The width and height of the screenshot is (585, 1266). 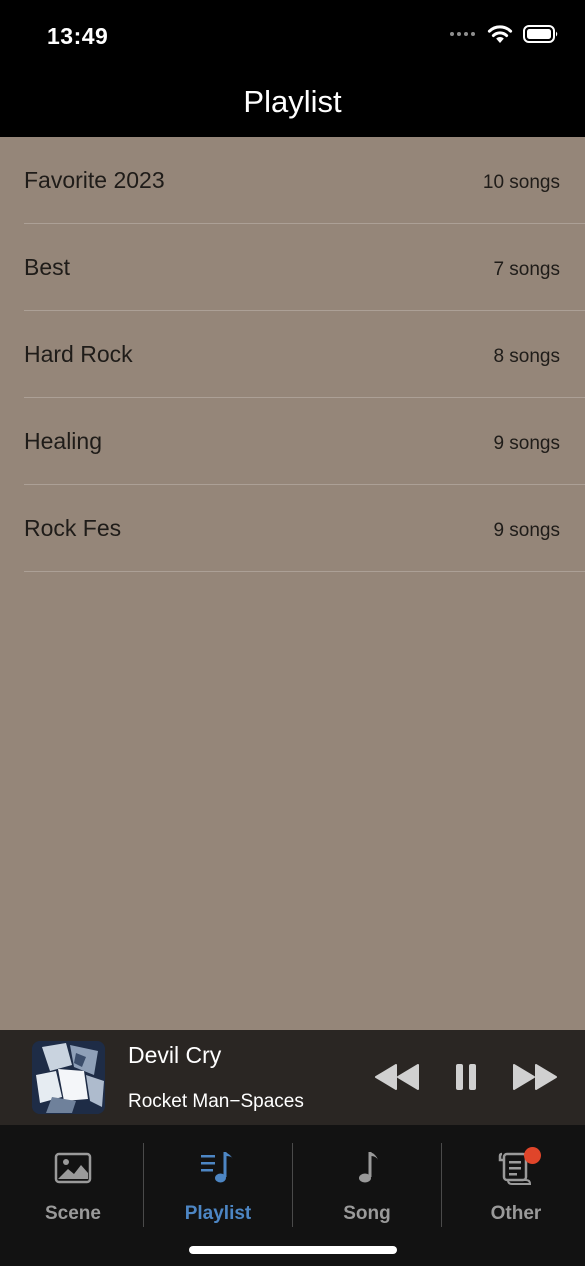 I want to click on page-title: Playlist, so click(x=292, y=101).